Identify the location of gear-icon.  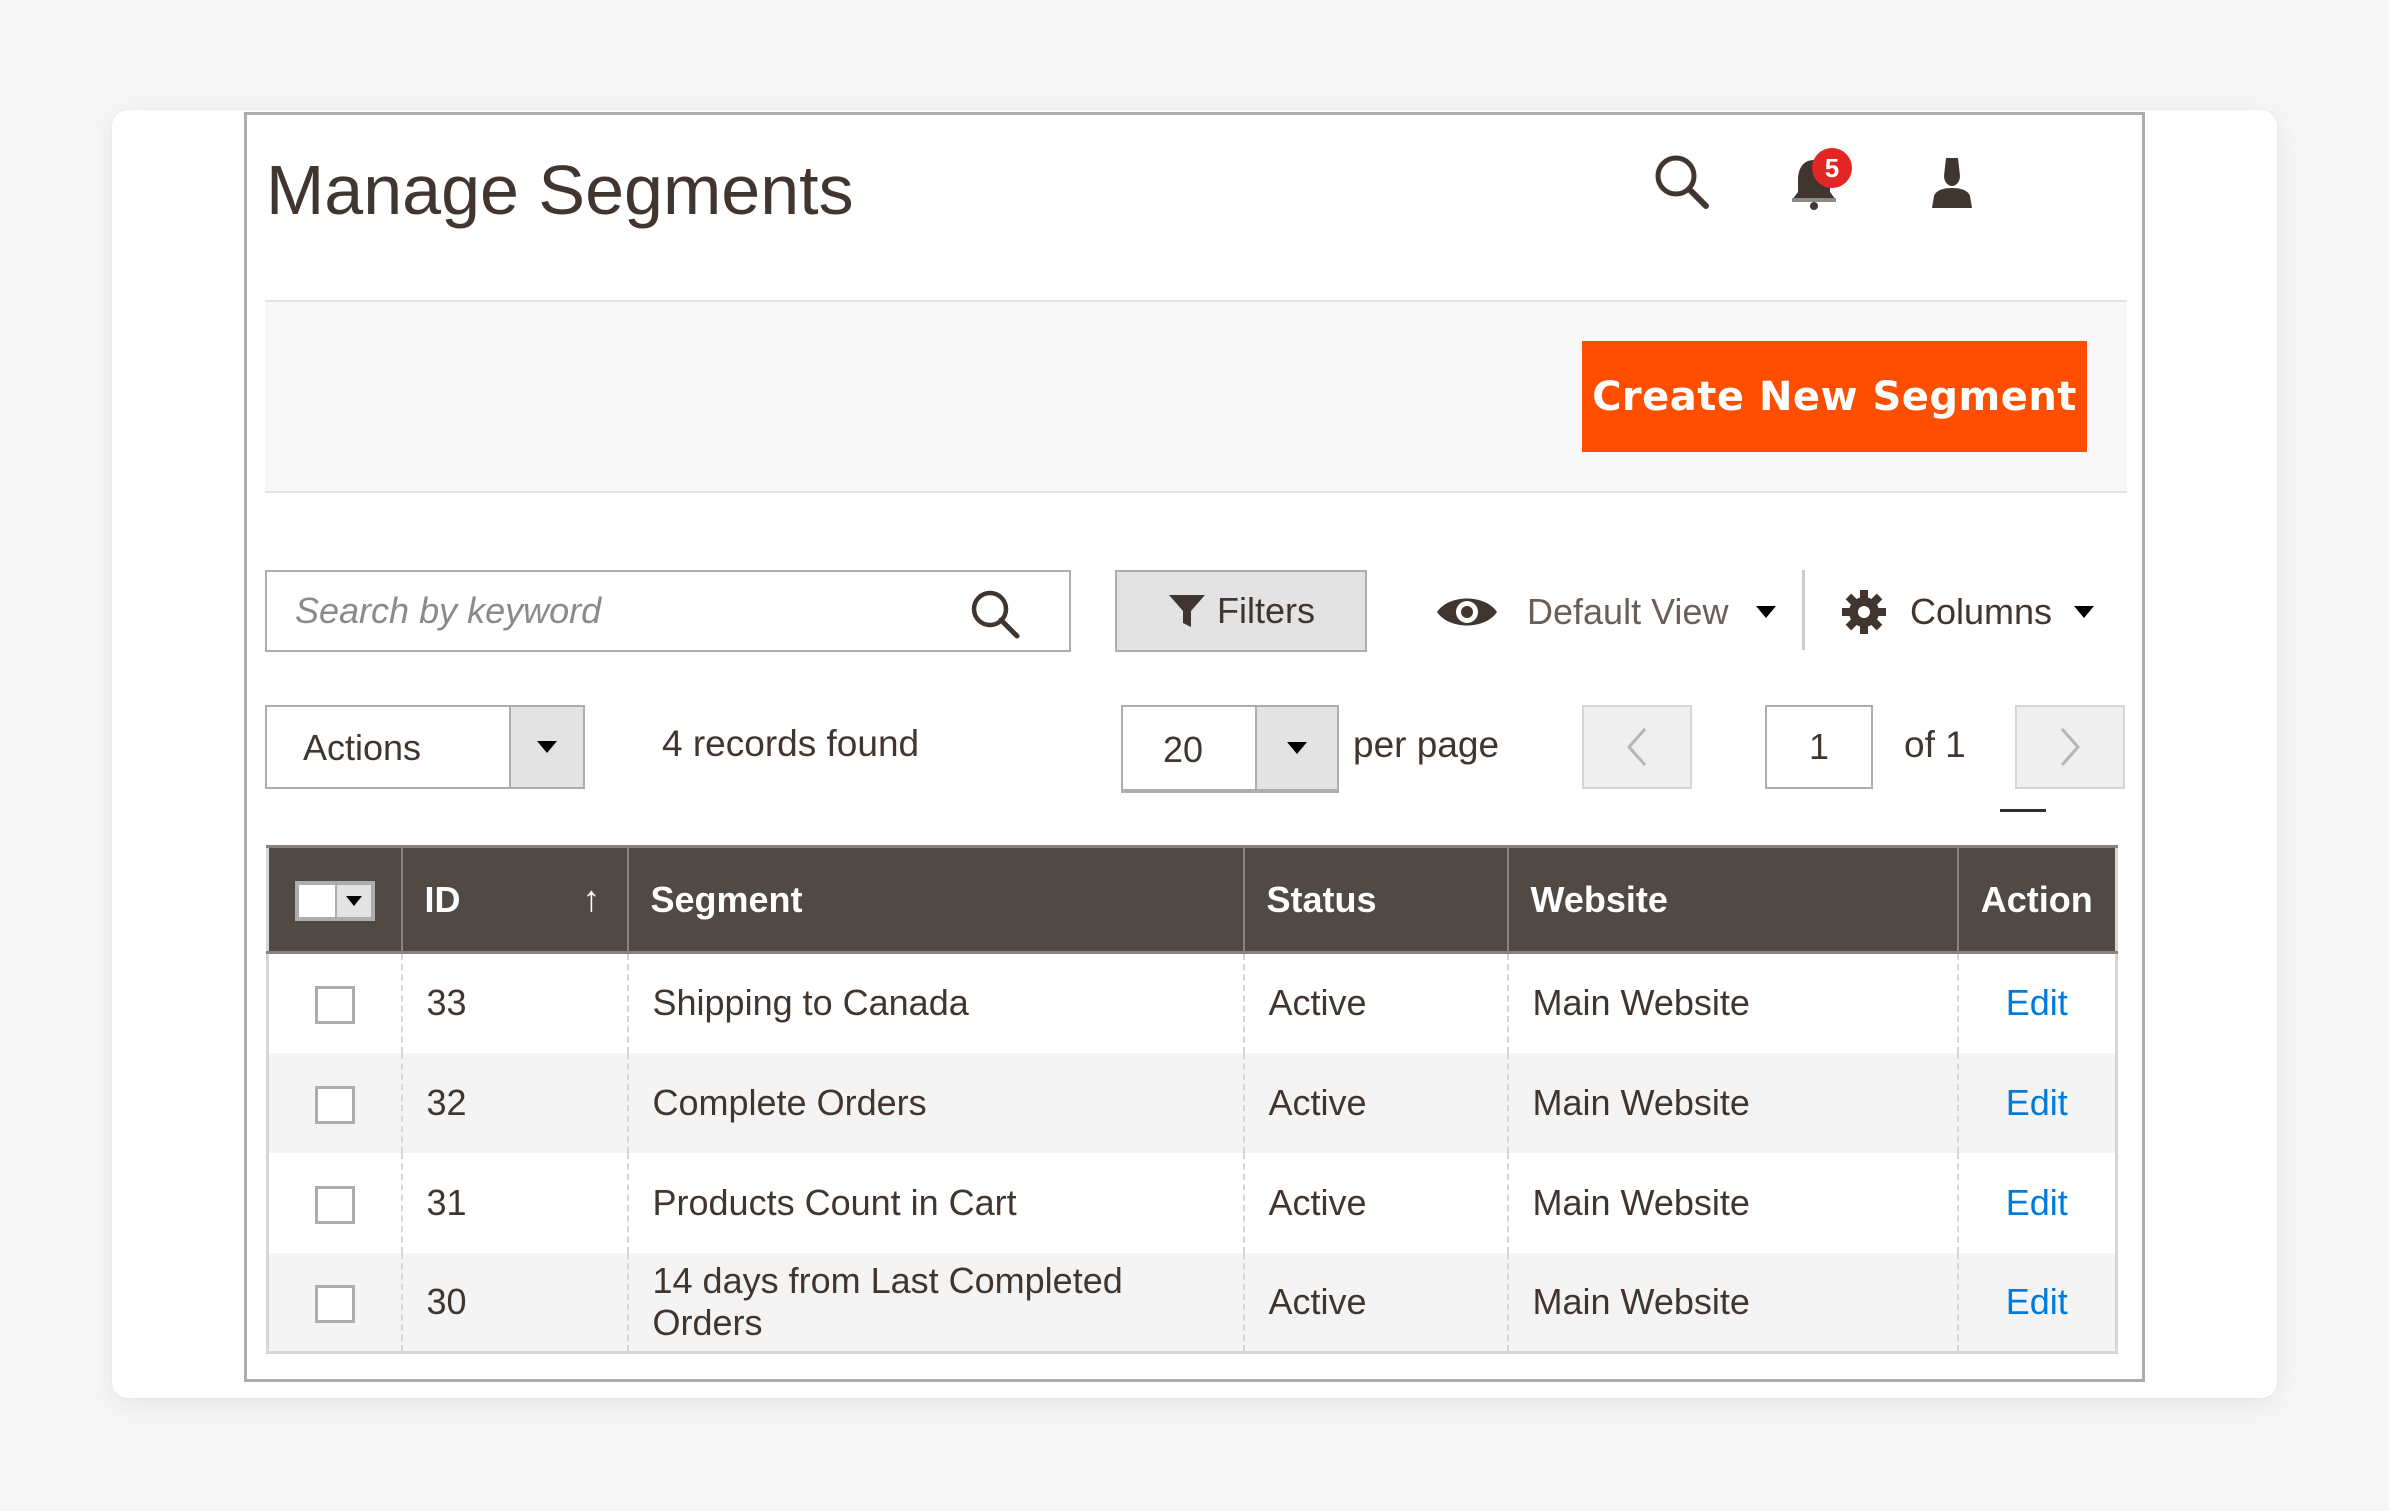
(1864, 612).